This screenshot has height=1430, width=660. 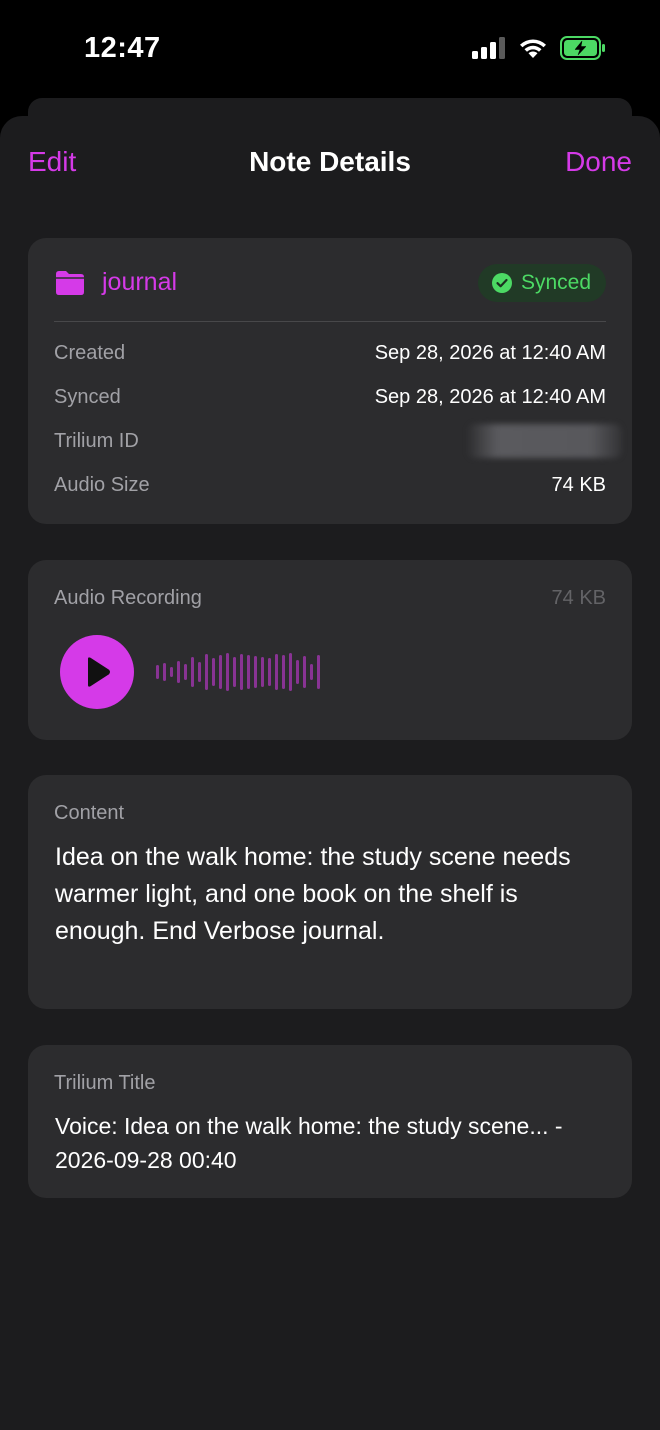 I want to click on audio-size-value: 74 KB, so click(x=578, y=485).